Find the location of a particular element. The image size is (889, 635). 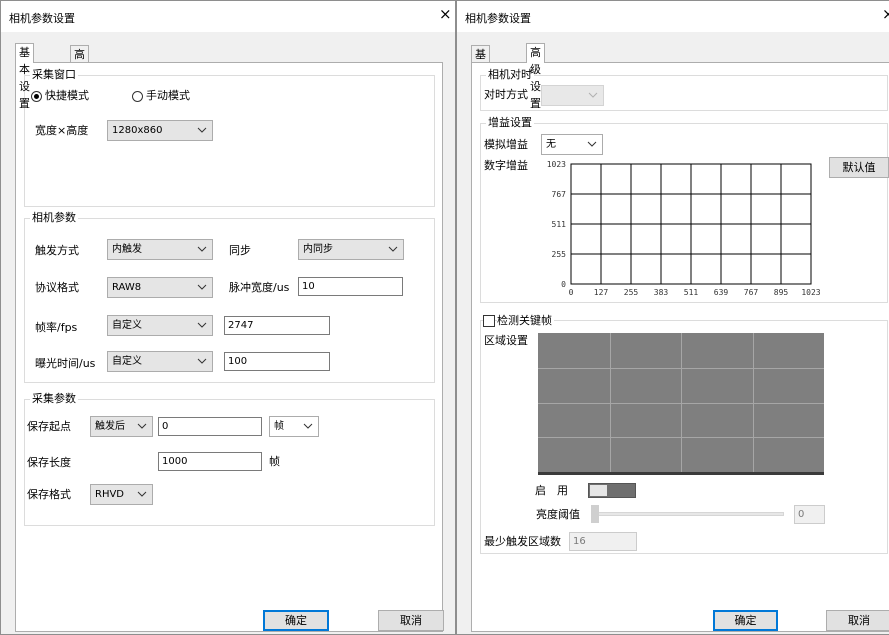

resolution-combo: 1280x860 is located at coordinates (160, 130).